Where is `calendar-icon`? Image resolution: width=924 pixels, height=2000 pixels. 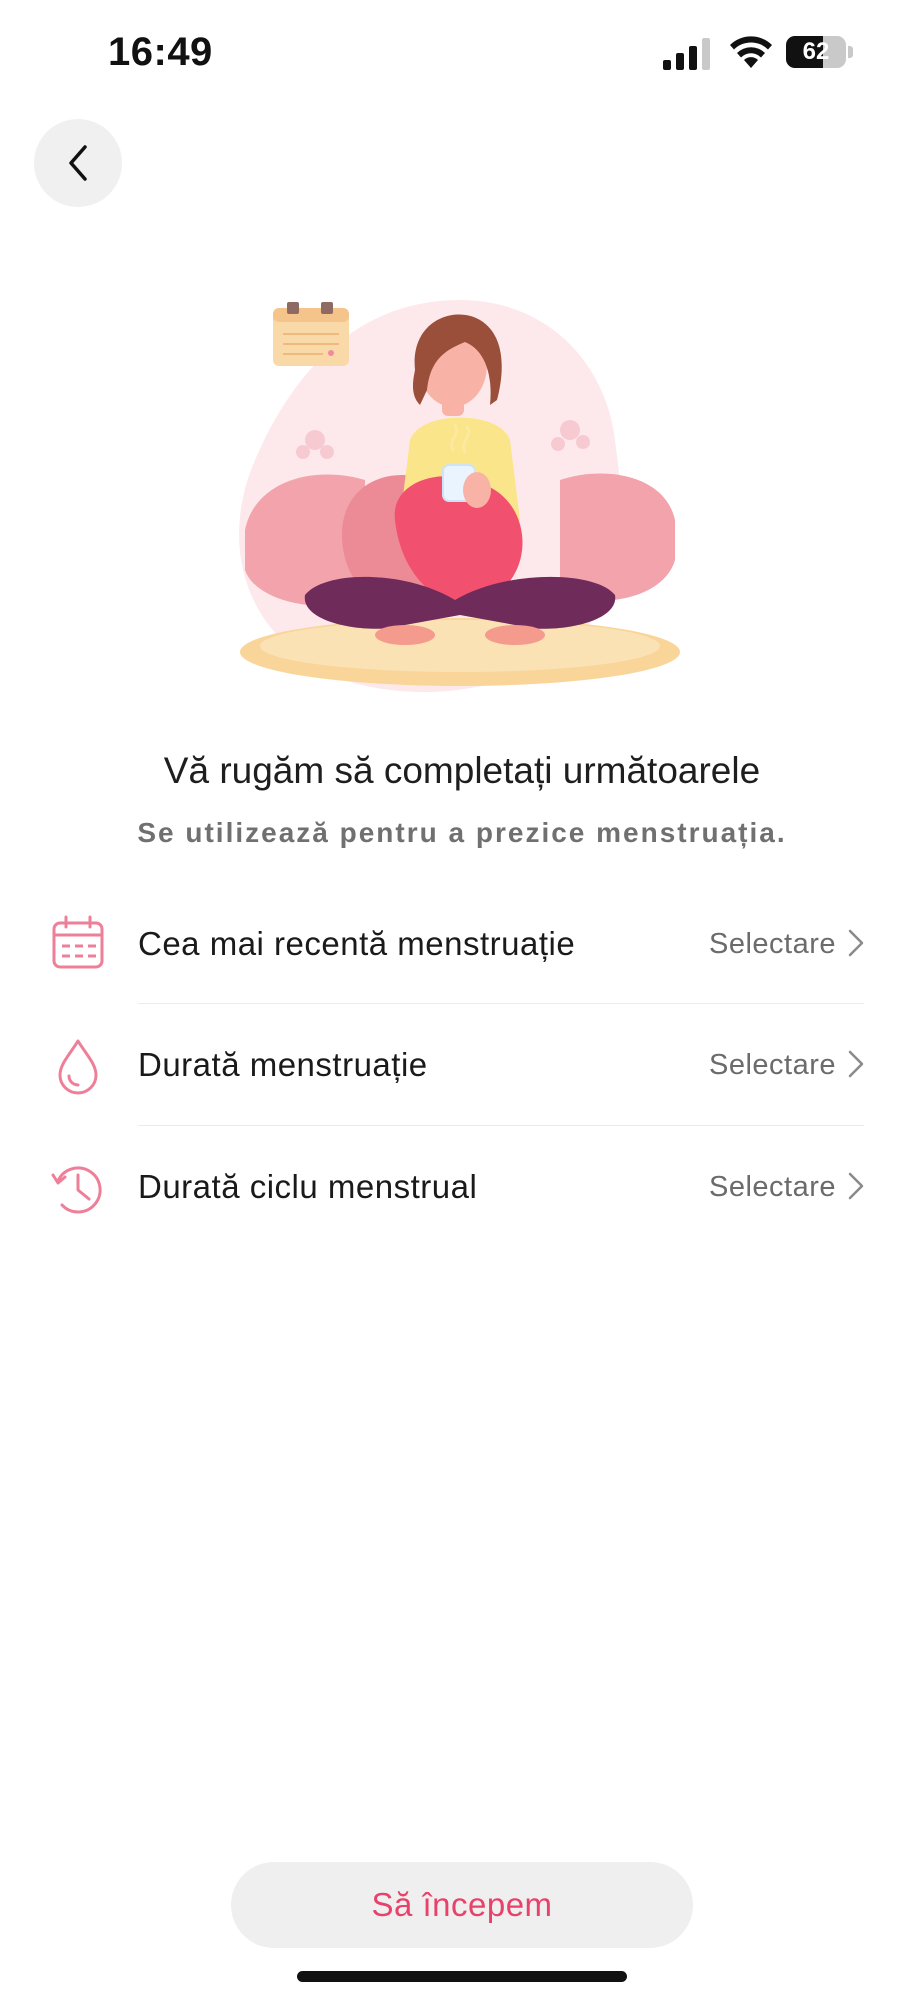 calendar-icon is located at coordinates (78, 942).